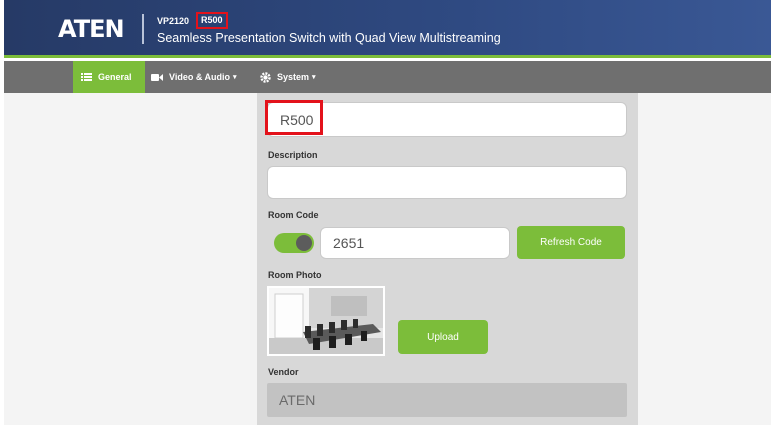 This screenshot has width=775, height=425. What do you see at coordinates (297, 400) in the screenshot?
I see `vendor-value: ATEN` at bounding box center [297, 400].